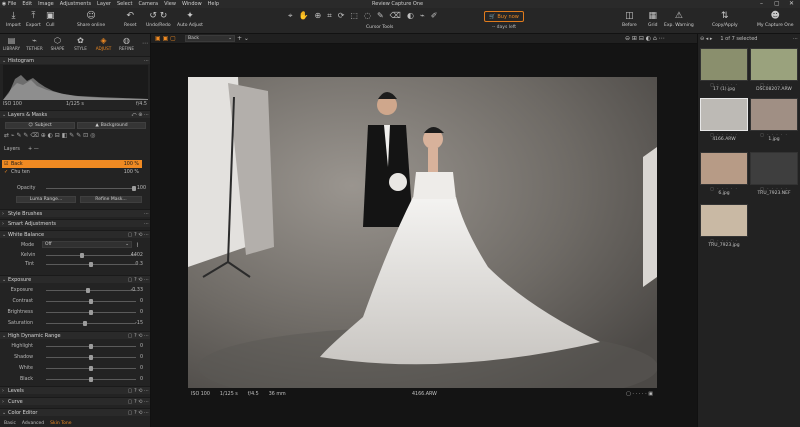  What do you see at coordinates (11, 45) in the screenshot?
I see `tab-library: ▤ LIBRARY` at bounding box center [11, 45].